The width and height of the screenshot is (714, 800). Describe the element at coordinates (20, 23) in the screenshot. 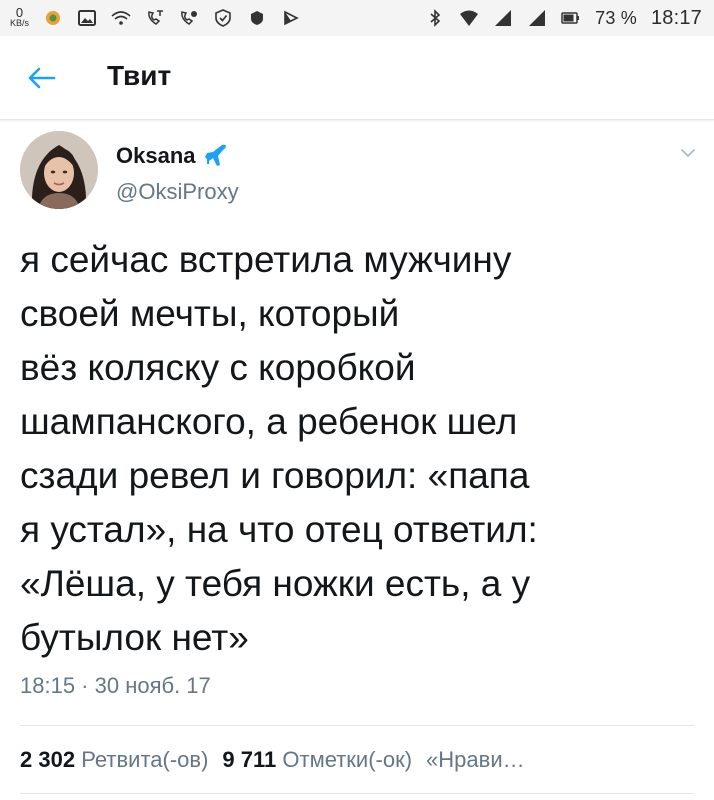

I see `network-speed-unit: KB/s` at that location.